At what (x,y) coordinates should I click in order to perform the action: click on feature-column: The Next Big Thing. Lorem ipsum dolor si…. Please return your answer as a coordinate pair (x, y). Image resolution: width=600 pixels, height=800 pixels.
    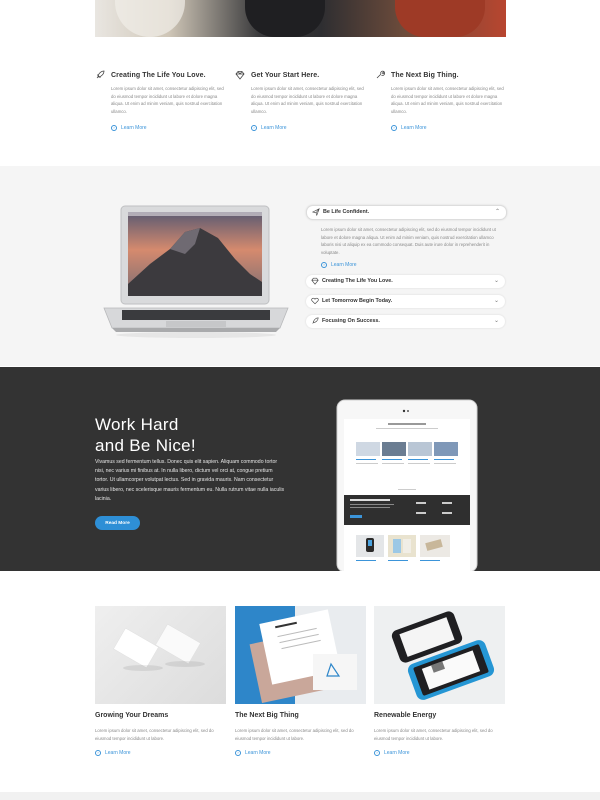
    Looking at the image, I should click on (439, 105).